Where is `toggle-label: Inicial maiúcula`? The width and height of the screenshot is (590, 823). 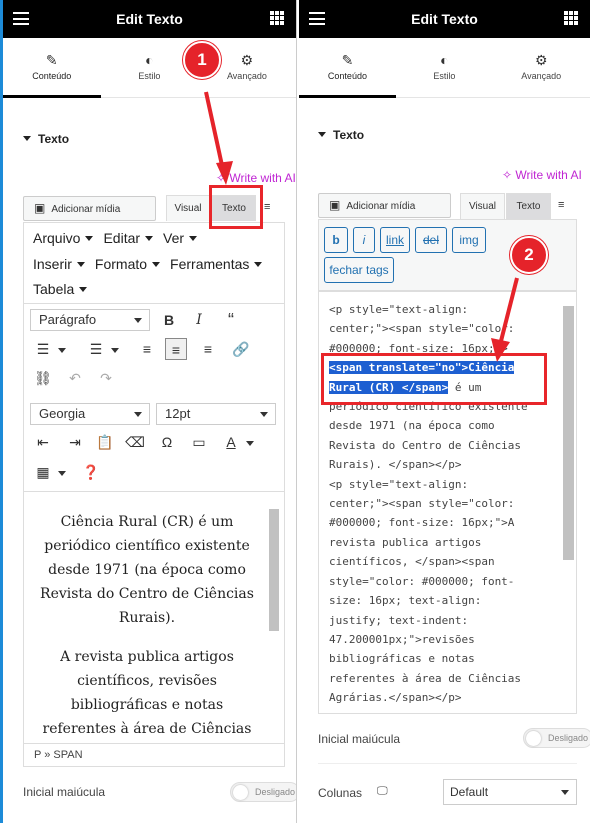
toggle-label: Inicial maiúcula is located at coordinates (359, 739).